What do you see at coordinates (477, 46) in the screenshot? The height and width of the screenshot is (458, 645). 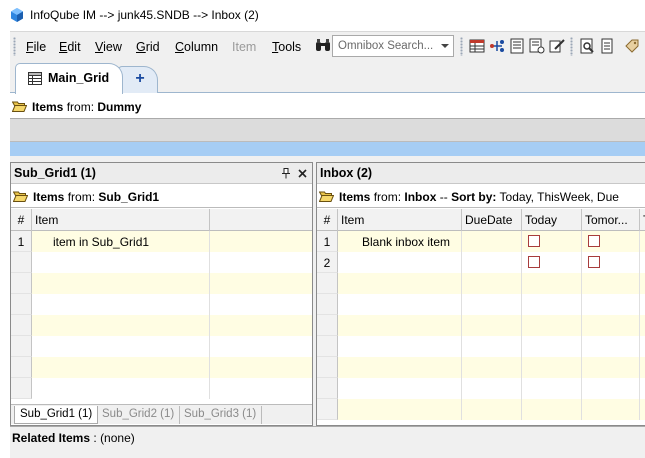 I see `grid-view-icon` at bounding box center [477, 46].